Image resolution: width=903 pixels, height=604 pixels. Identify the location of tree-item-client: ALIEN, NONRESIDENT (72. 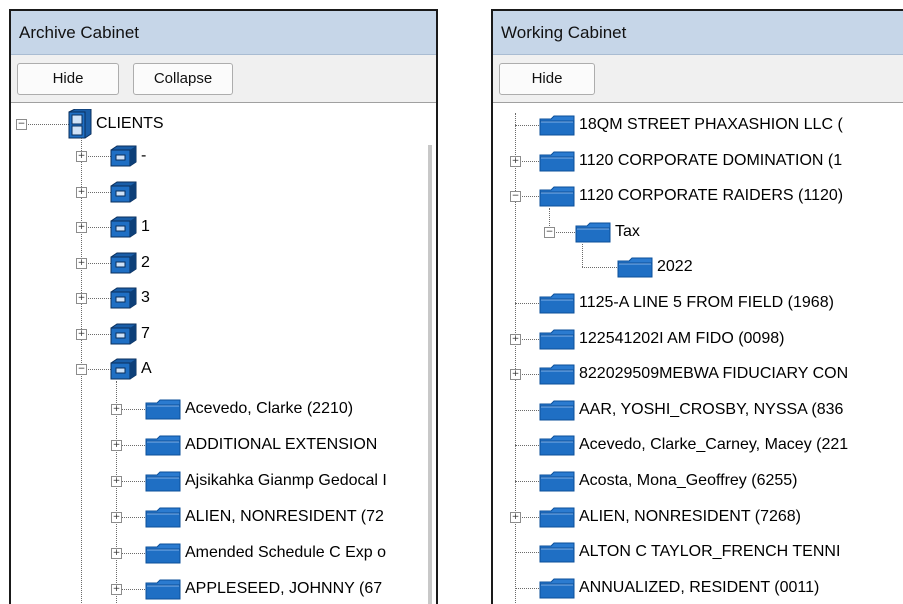
(264, 517).